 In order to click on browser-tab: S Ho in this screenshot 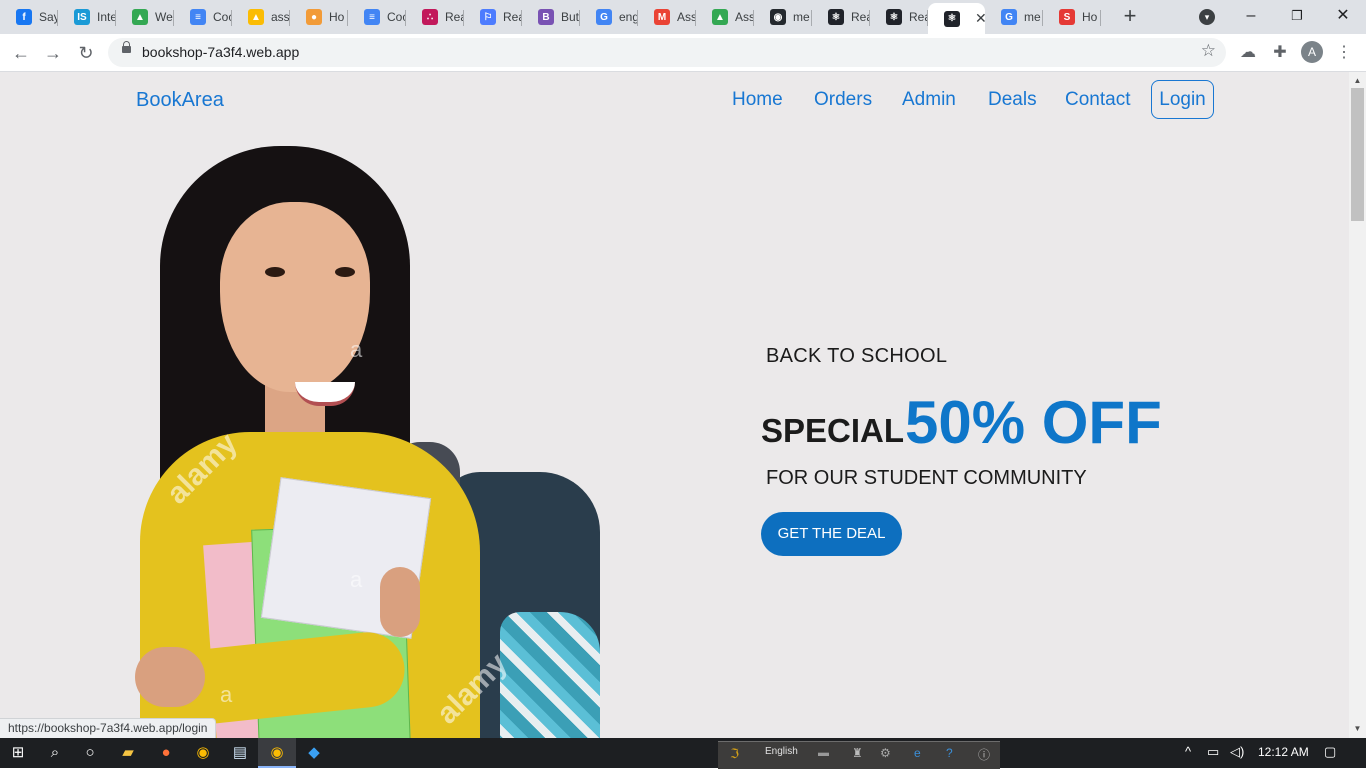, I will do `click(1072, 17)`.